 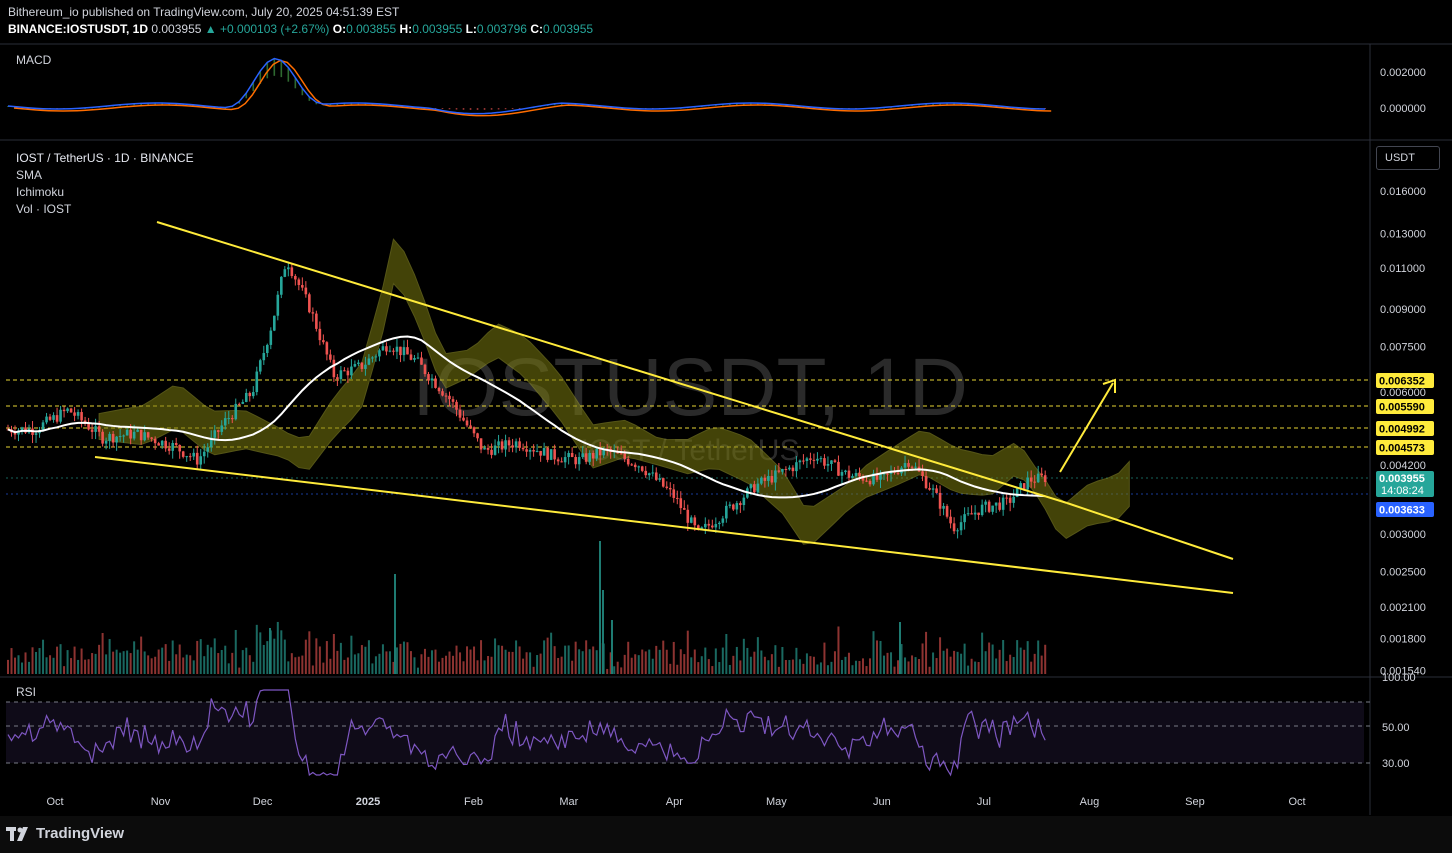 I want to click on macd-tick-label: 0.000000, so click(x=1403, y=109).